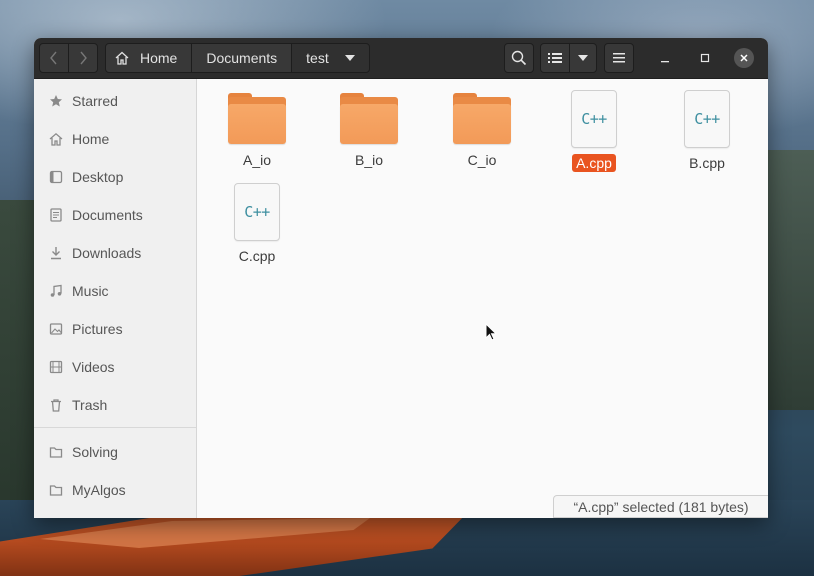  I want to click on breadcrumb: Home Documents test, so click(237, 58).